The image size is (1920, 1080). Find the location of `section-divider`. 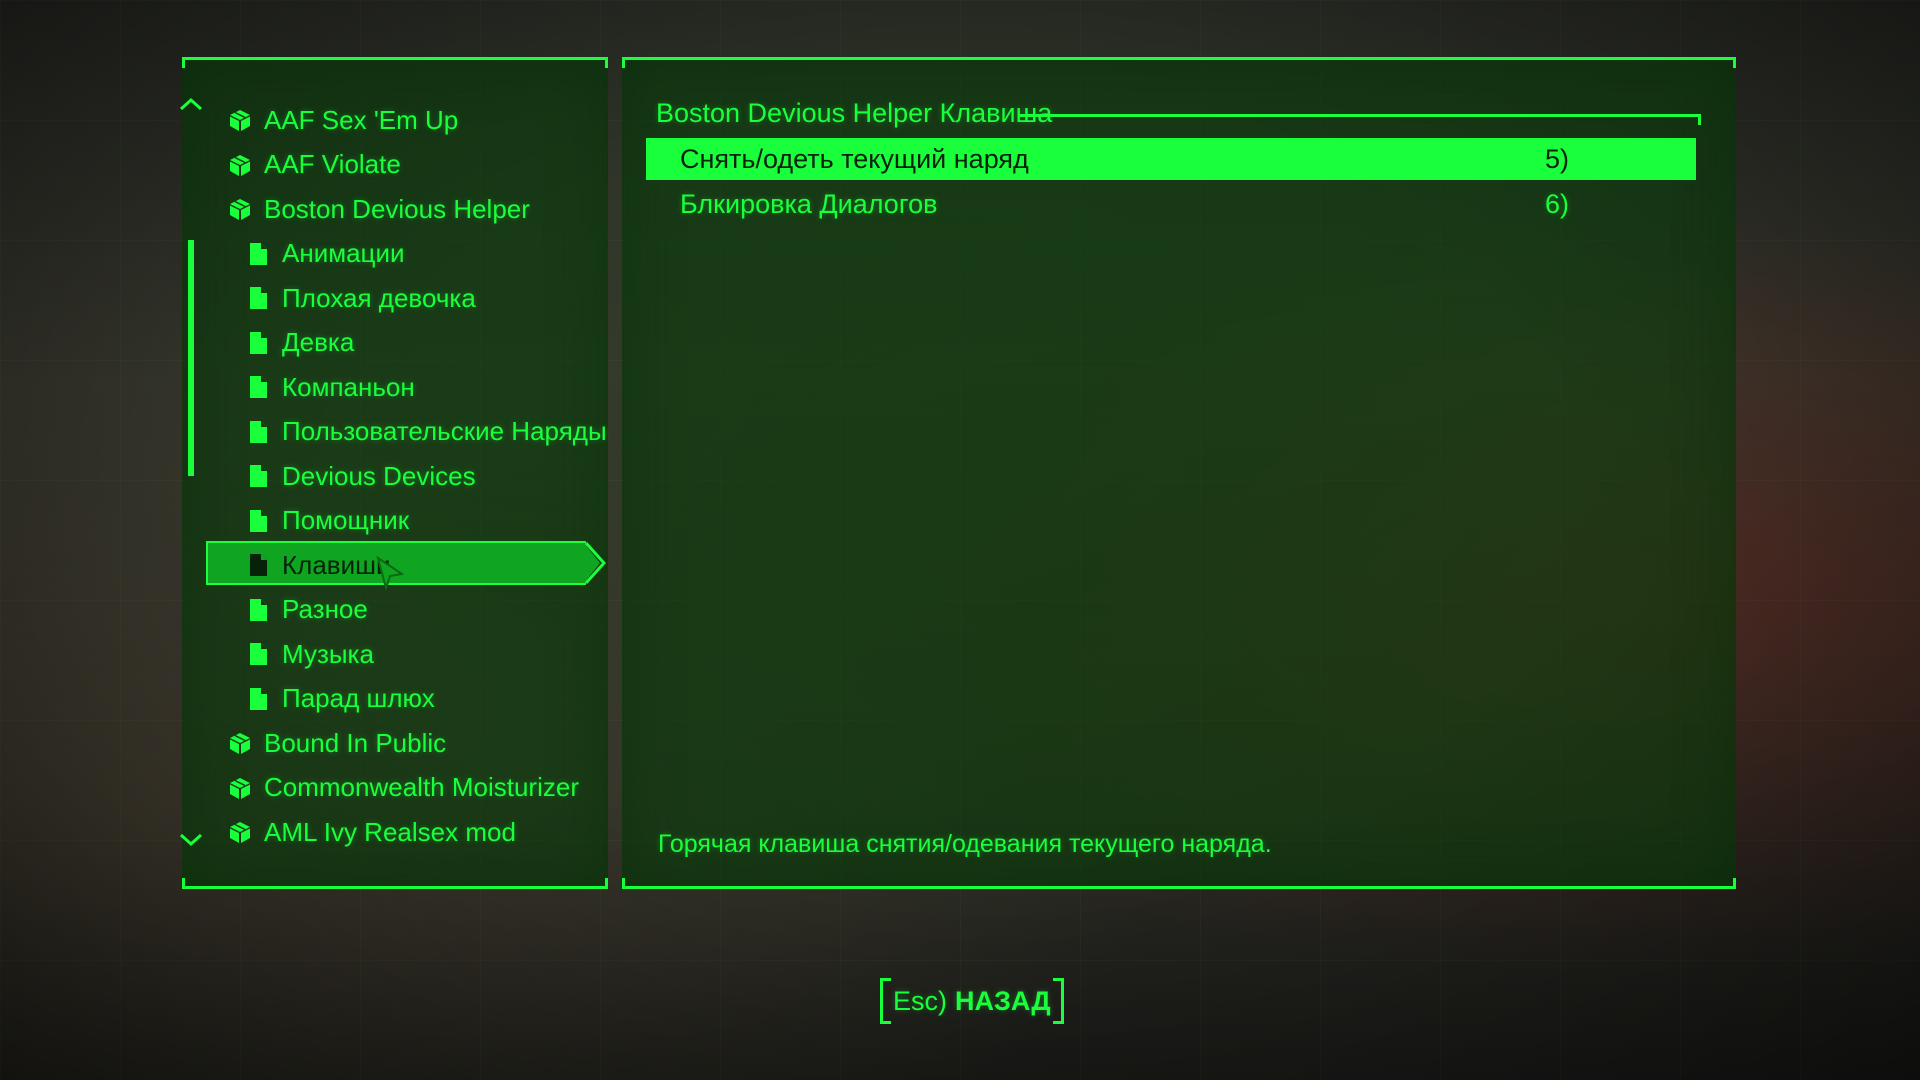

section-divider is located at coordinates (1359, 119).